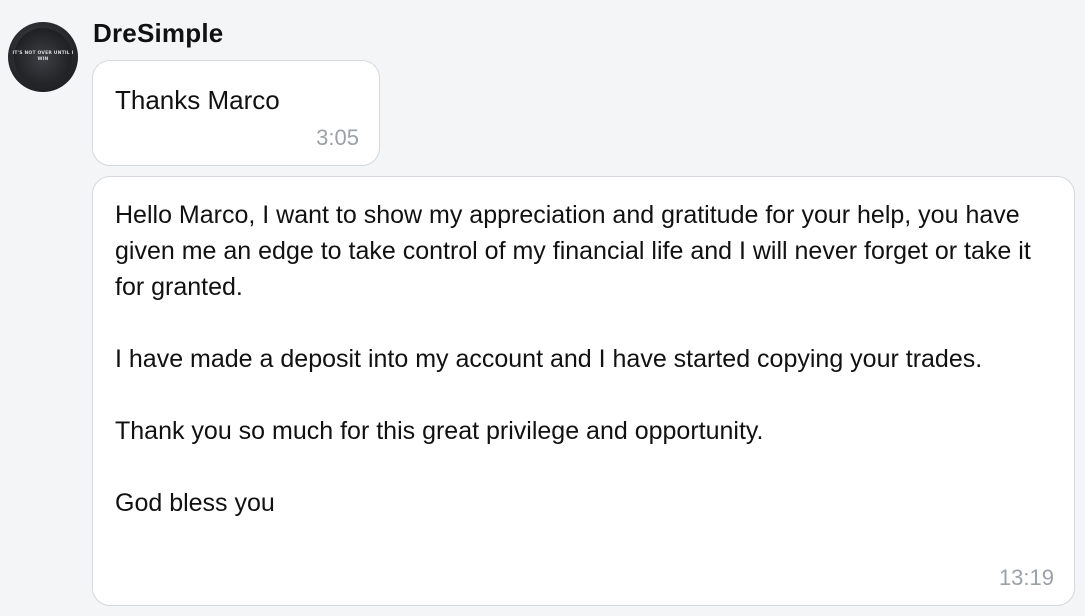 The width and height of the screenshot is (1085, 616). I want to click on avatar: IT'S NOT OVER UNTIL I WIN, so click(43, 57).